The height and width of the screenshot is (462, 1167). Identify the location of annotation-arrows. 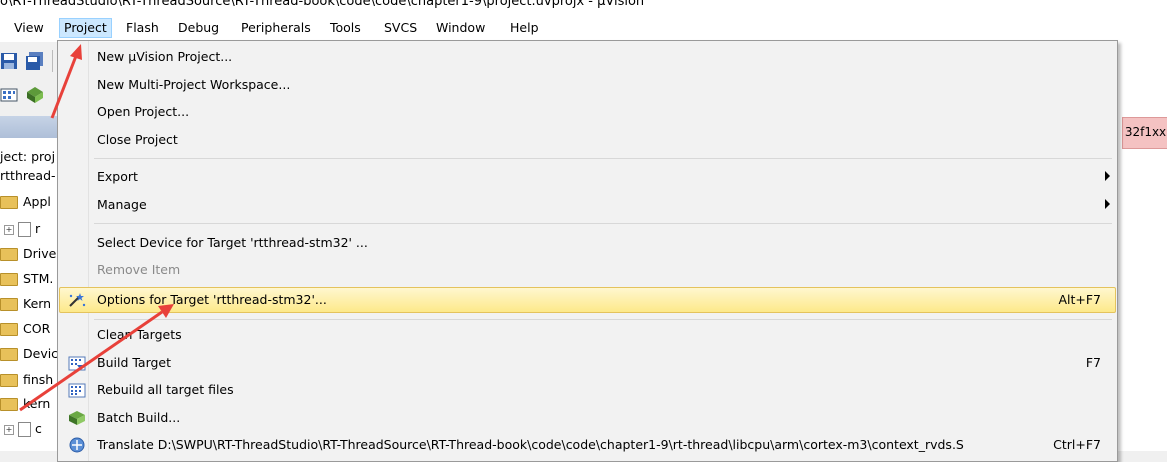
(96, 228).